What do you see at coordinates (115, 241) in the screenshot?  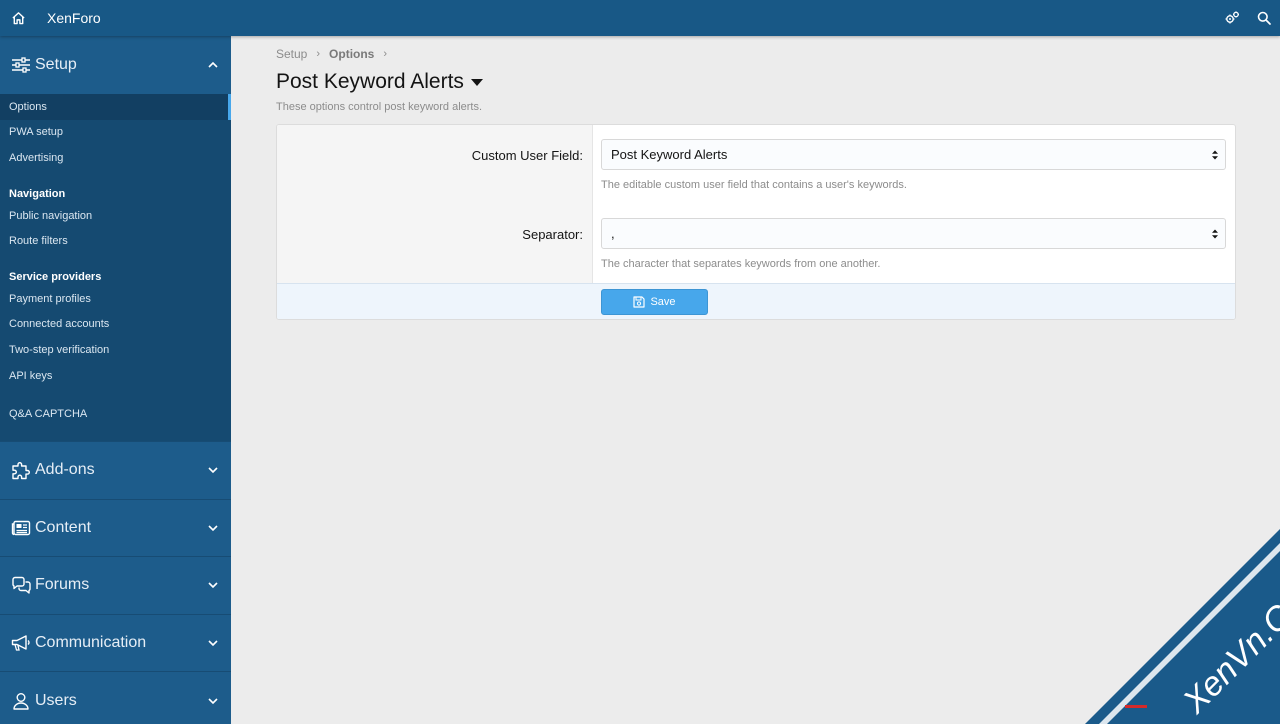 I see `sidebar-item-route-filters: Route filters` at bounding box center [115, 241].